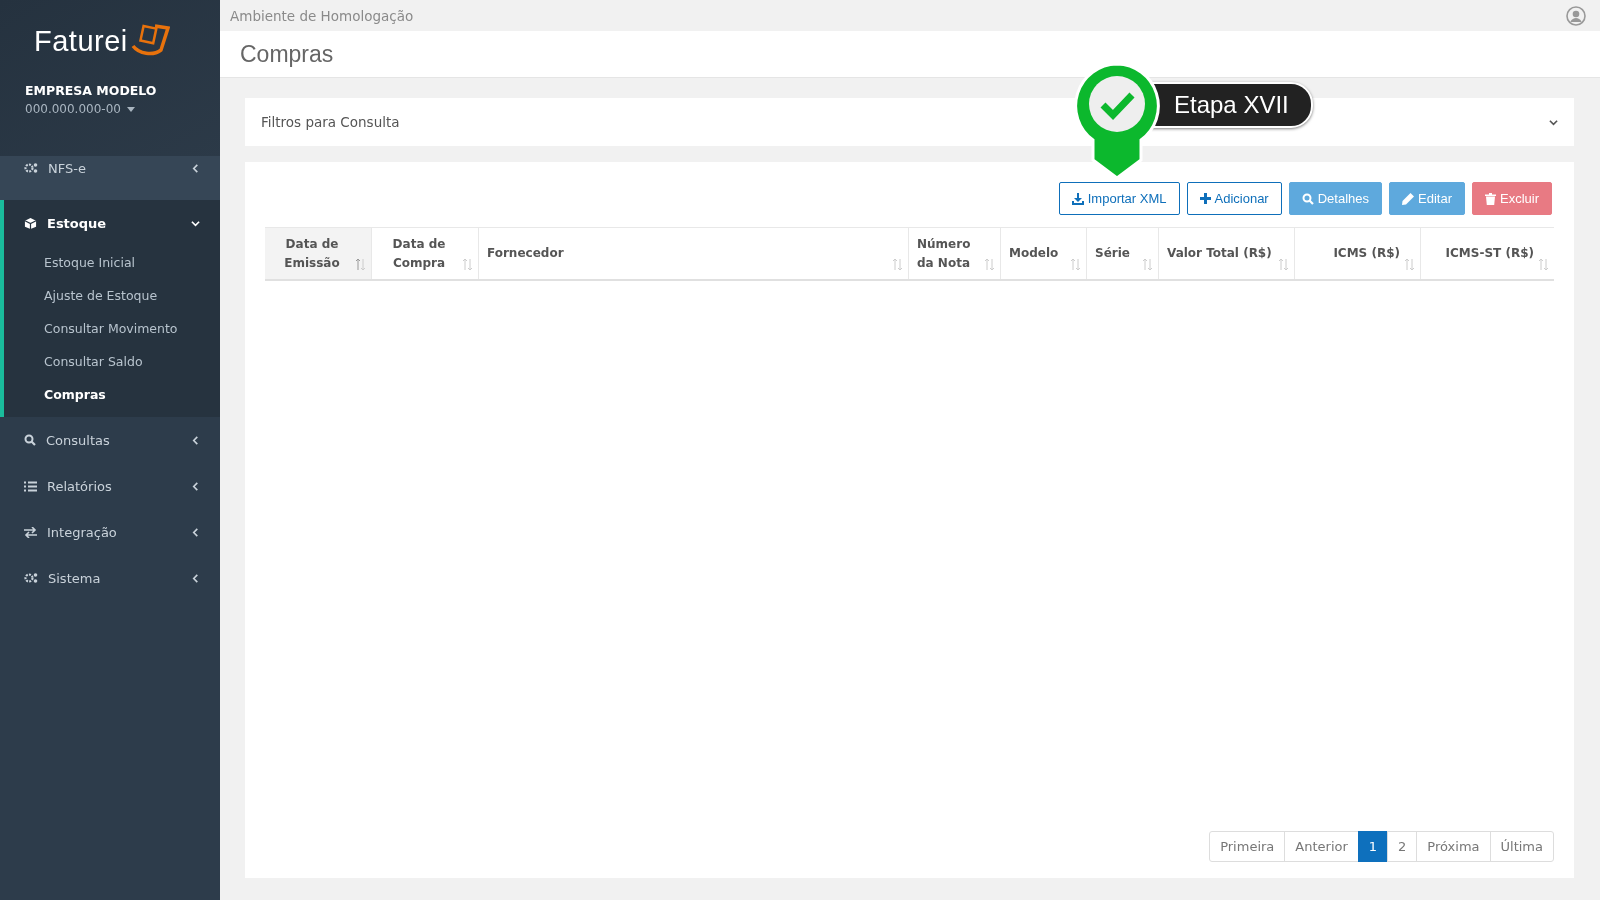 Image resolution: width=1600 pixels, height=900 pixels. I want to click on environment-label: Ambiente de Homologação, so click(322, 15).